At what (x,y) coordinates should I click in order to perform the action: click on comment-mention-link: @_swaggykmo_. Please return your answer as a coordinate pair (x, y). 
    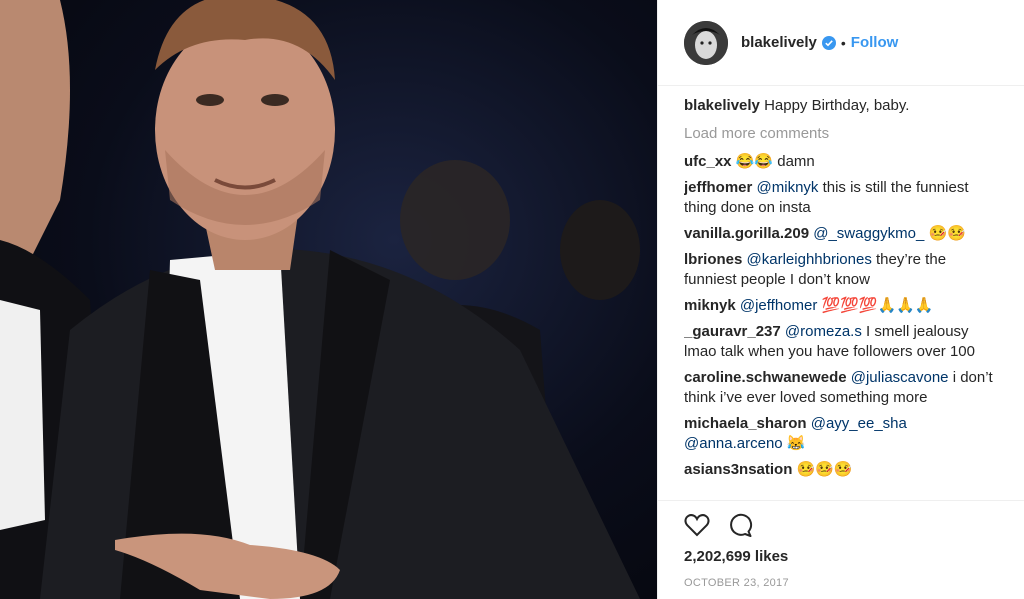
    Looking at the image, I should click on (868, 233).